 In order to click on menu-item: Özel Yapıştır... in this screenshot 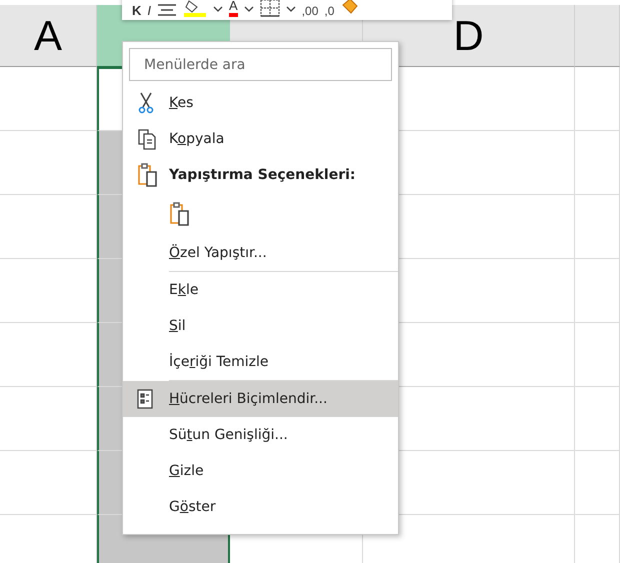, I will do `click(260, 253)`.